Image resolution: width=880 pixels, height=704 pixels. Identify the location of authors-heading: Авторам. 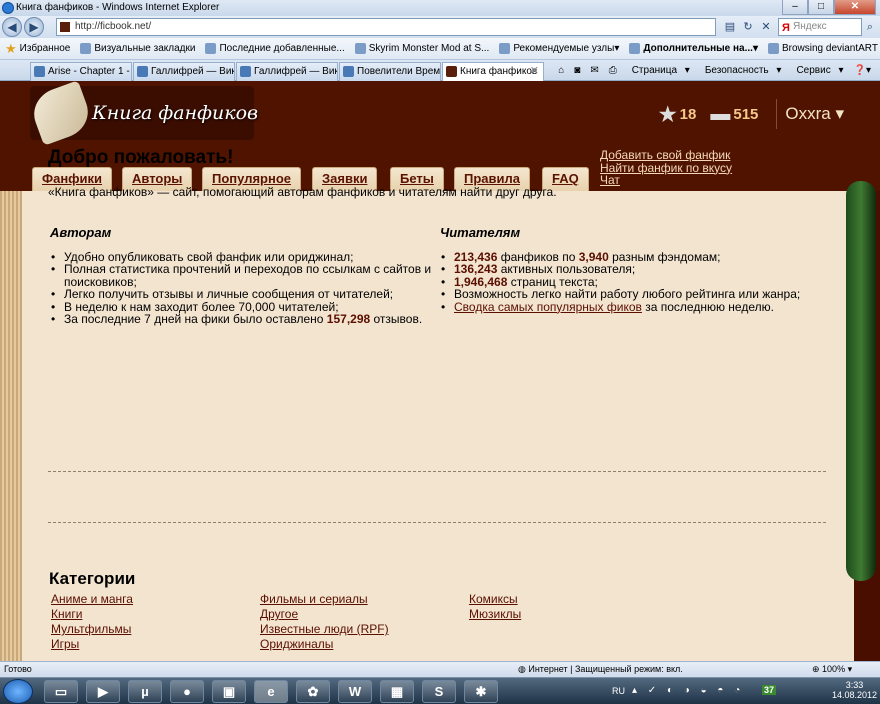
(81, 232).